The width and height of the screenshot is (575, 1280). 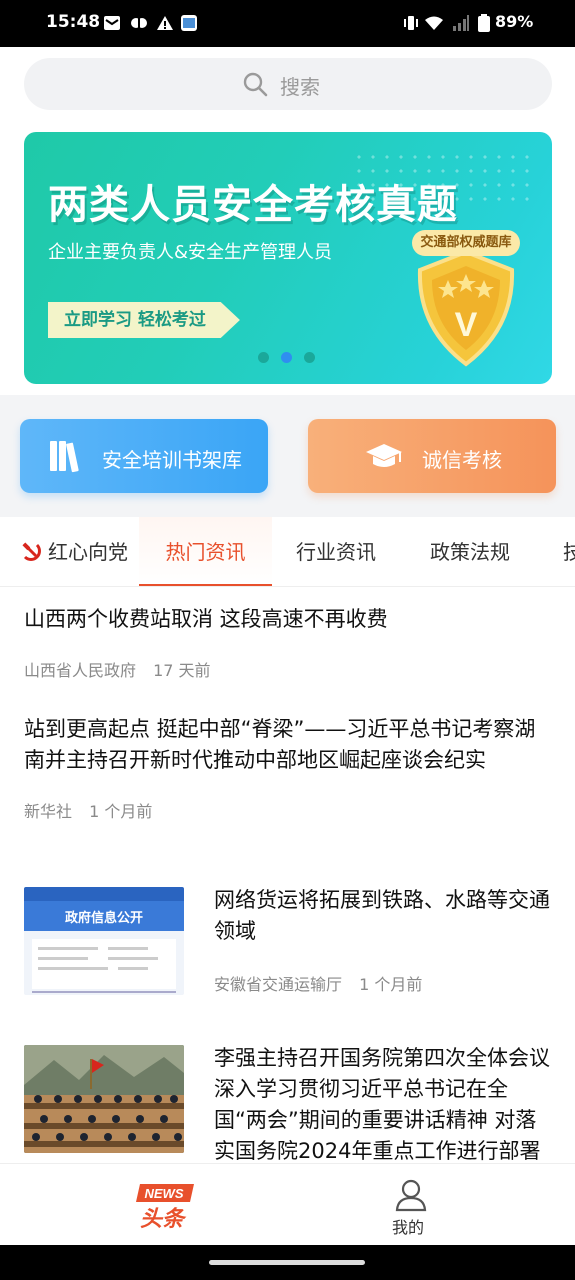 What do you see at coordinates (80, 670) in the screenshot?
I see `news-source: 山西省人民政府` at bounding box center [80, 670].